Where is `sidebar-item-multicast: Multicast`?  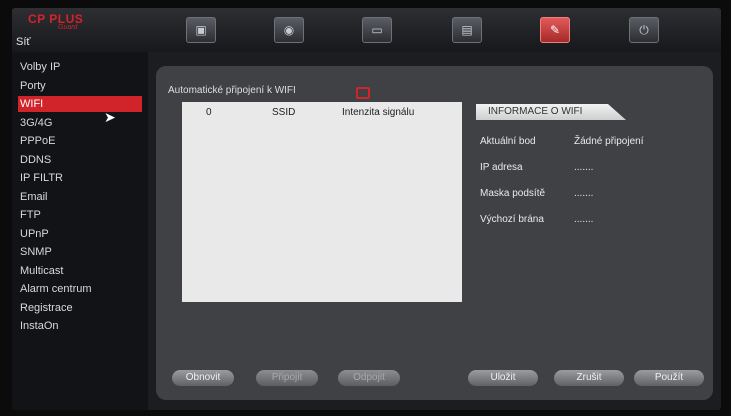 sidebar-item-multicast: Multicast is located at coordinates (80, 271).